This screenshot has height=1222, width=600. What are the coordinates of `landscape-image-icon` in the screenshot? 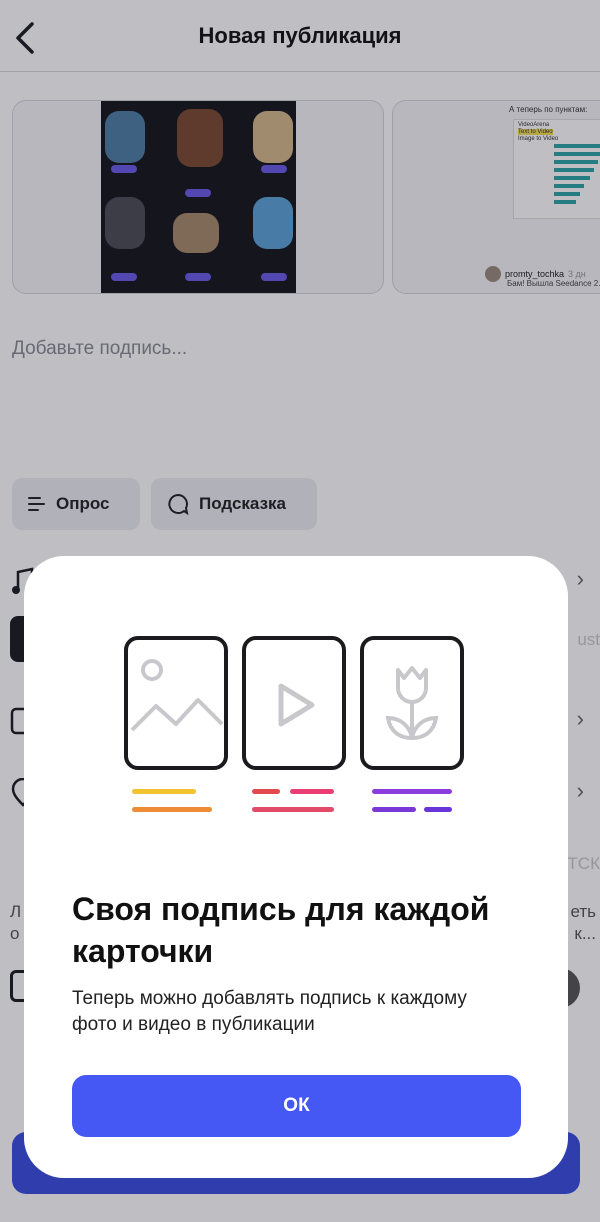 It's located at (177, 695).